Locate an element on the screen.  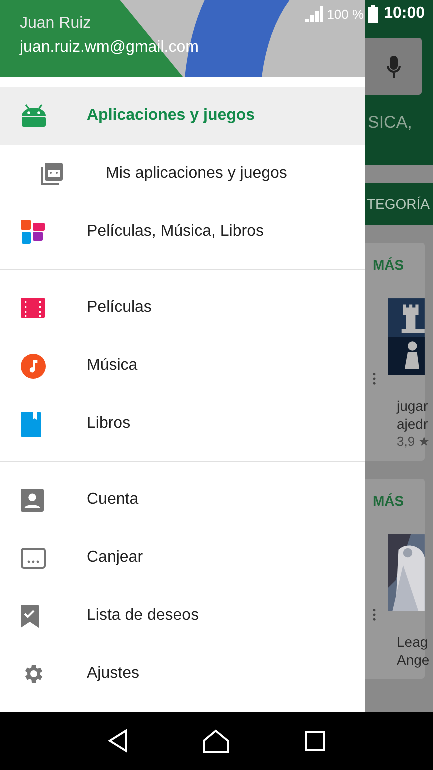
book-icon is located at coordinates (31, 424).